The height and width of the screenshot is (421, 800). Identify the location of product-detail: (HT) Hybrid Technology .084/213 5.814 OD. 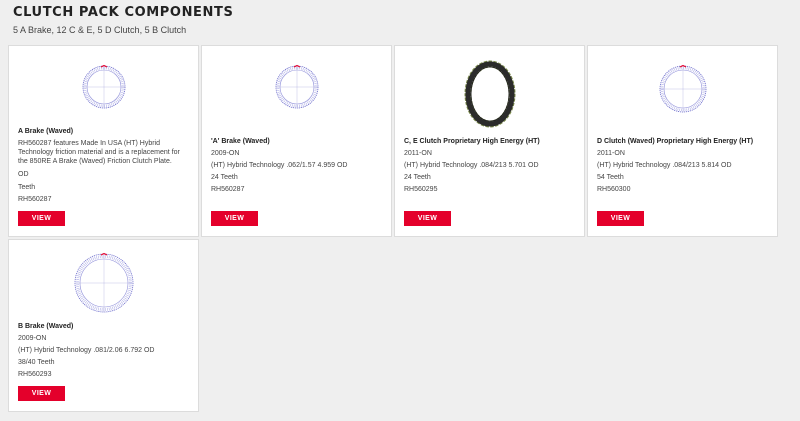
(664, 165).